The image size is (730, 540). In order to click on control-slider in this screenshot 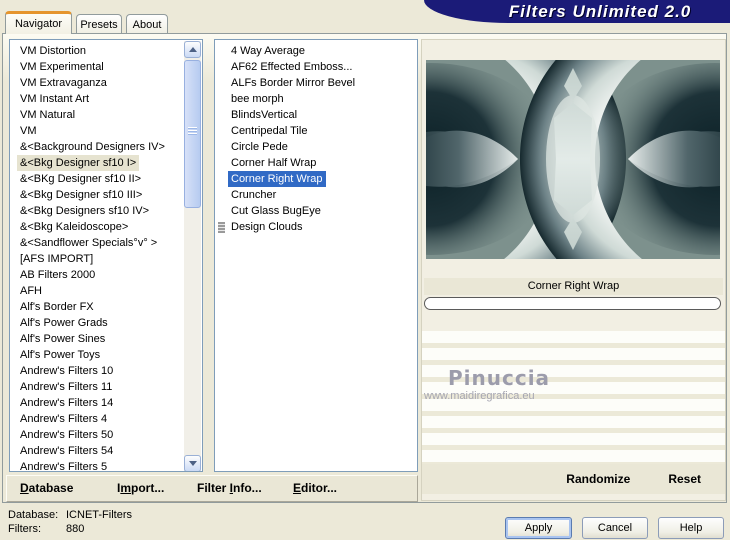, I will do `click(572, 303)`.